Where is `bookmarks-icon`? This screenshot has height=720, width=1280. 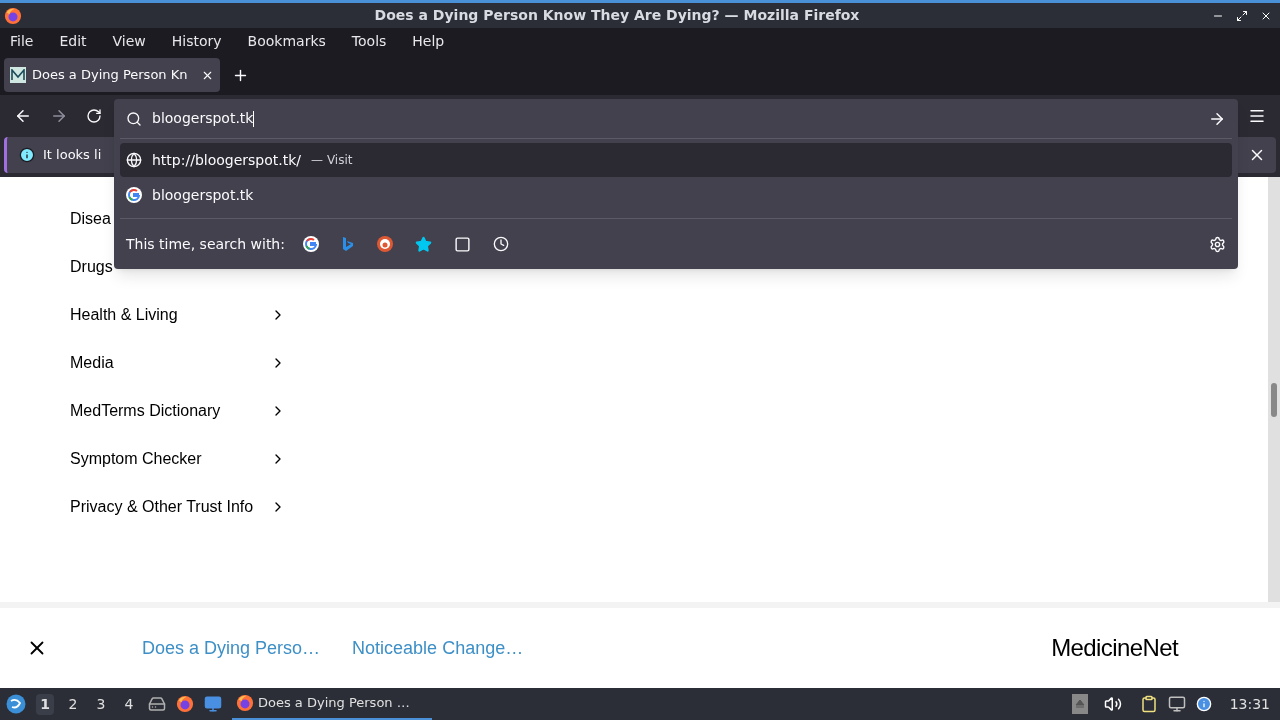
bookmarks-icon is located at coordinates (423, 244).